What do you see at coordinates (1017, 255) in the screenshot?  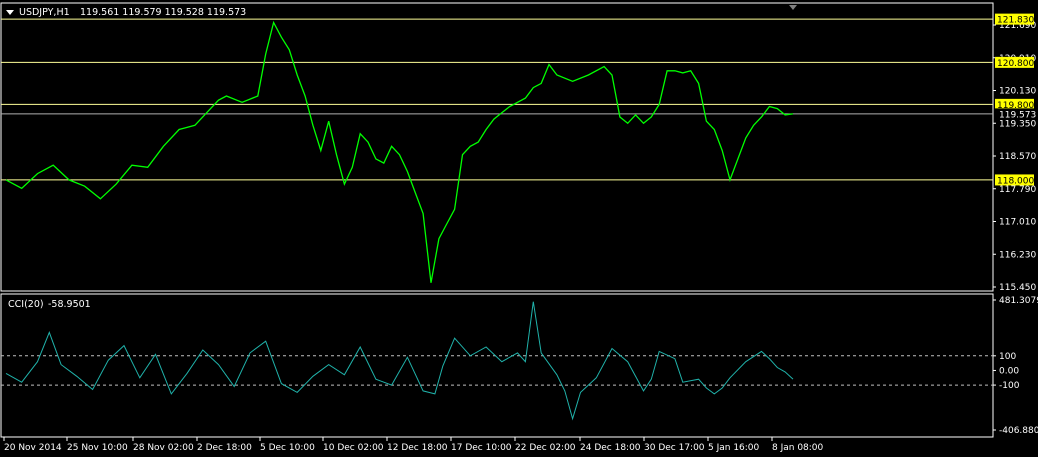 I see `price-tick-label: 116.230` at bounding box center [1017, 255].